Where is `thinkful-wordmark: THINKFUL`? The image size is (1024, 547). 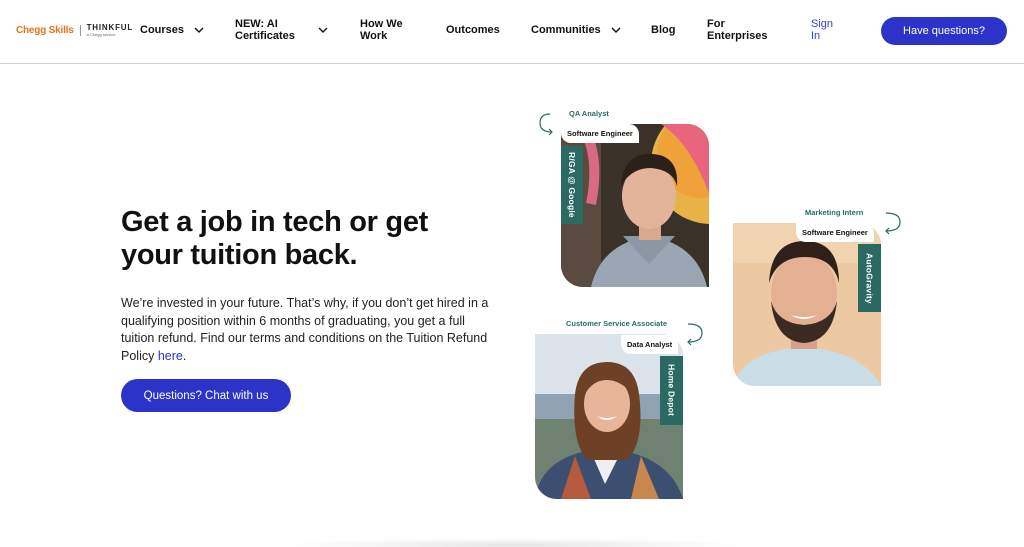 thinkful-wordmark: THINKFUL is located at coordinates (110, 27).